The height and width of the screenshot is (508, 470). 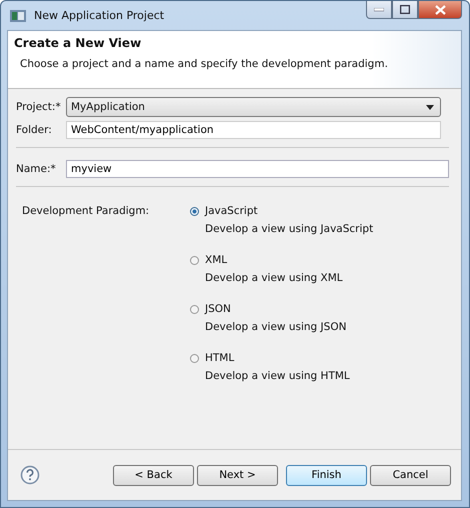 I want to click on minimize-button, so click(x=379, y=10).